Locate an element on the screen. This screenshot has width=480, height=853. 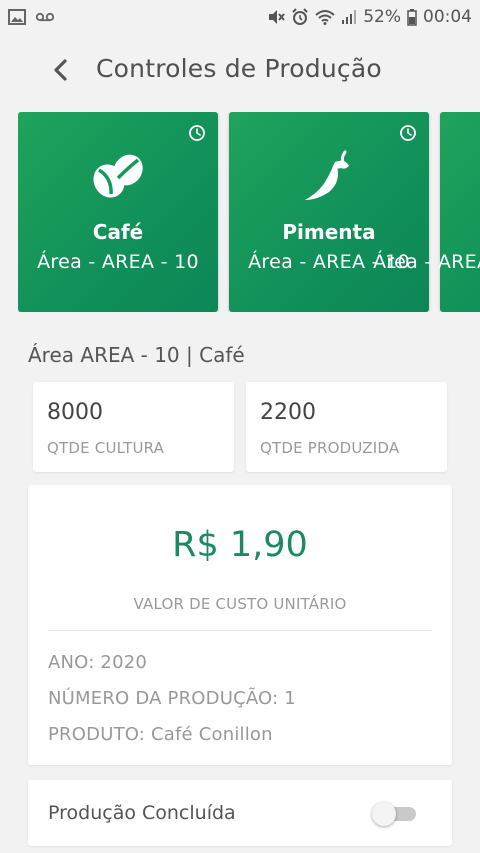
coffee-bean-icon is located at coordinates (118, 176).